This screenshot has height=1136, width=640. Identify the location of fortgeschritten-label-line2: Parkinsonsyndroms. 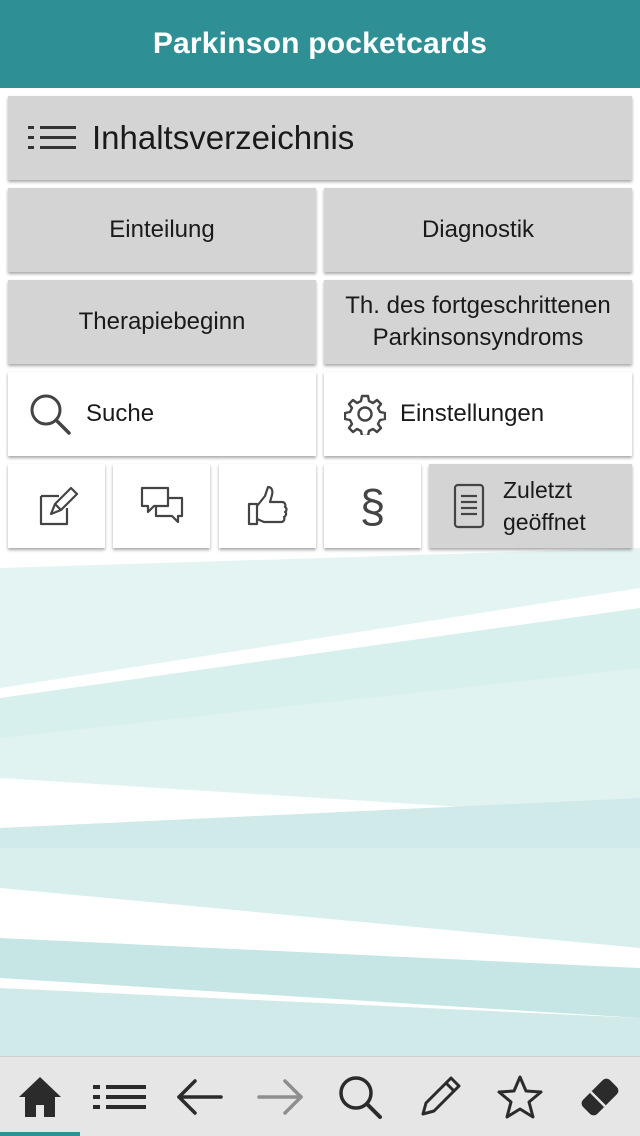
(478, 337).